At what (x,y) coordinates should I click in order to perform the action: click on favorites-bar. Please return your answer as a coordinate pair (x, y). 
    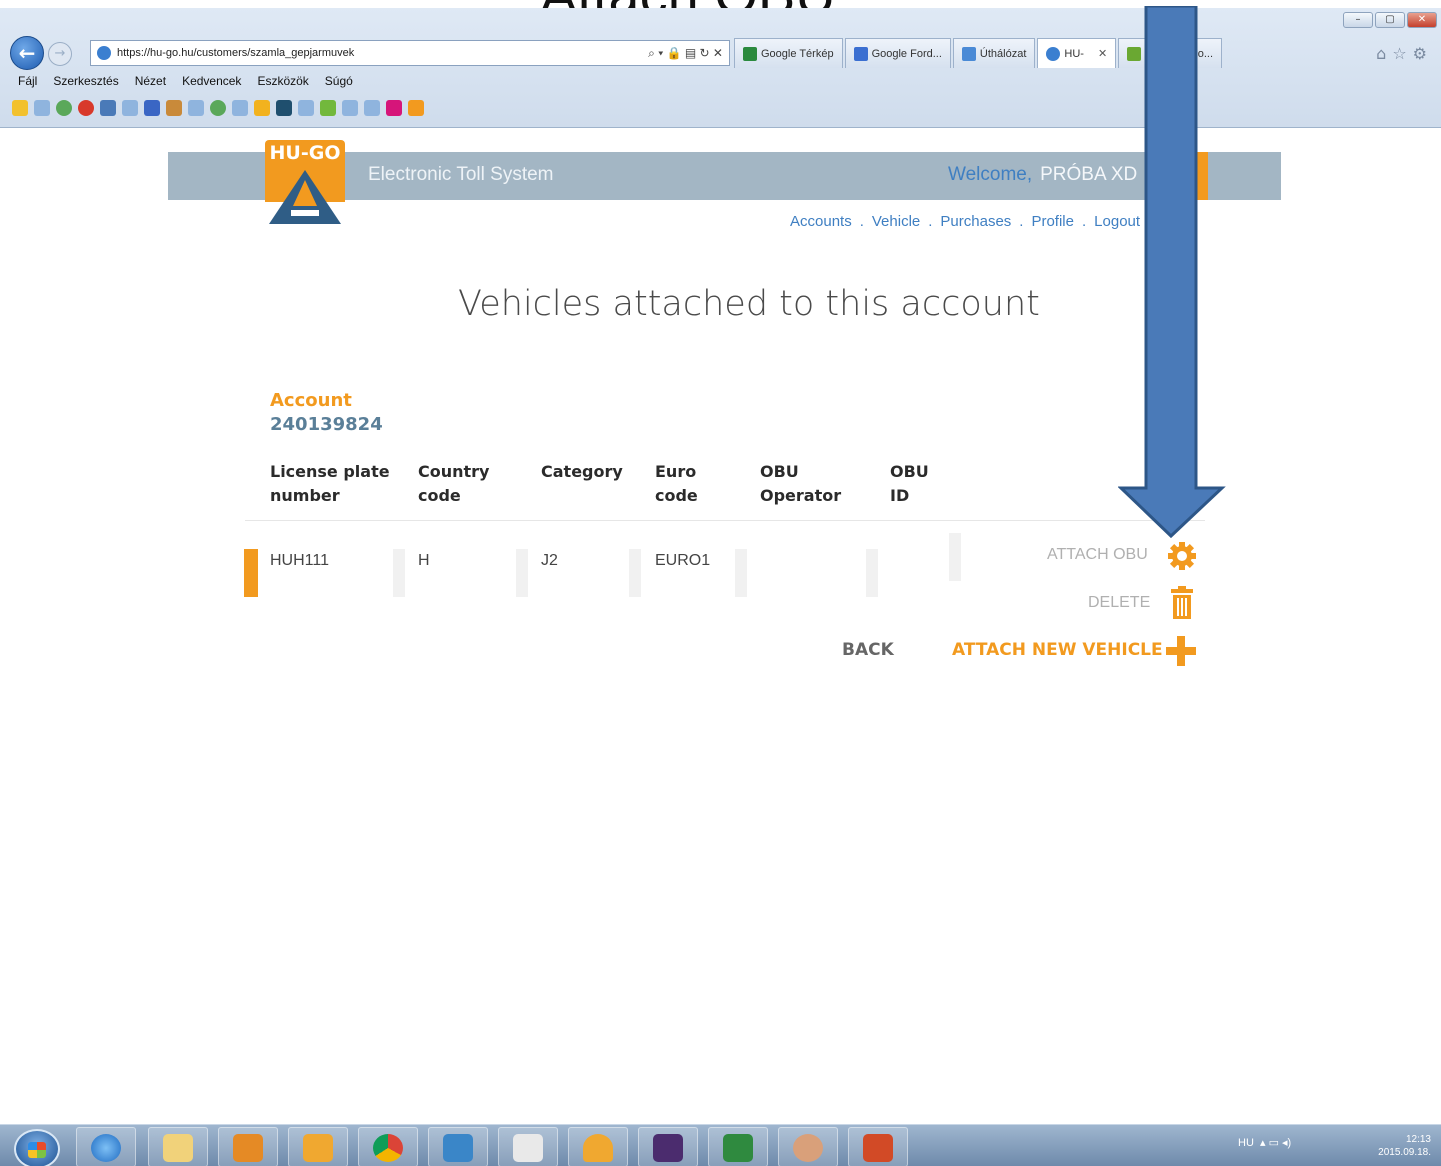
    Looking at the image, I should click on (218, 108).